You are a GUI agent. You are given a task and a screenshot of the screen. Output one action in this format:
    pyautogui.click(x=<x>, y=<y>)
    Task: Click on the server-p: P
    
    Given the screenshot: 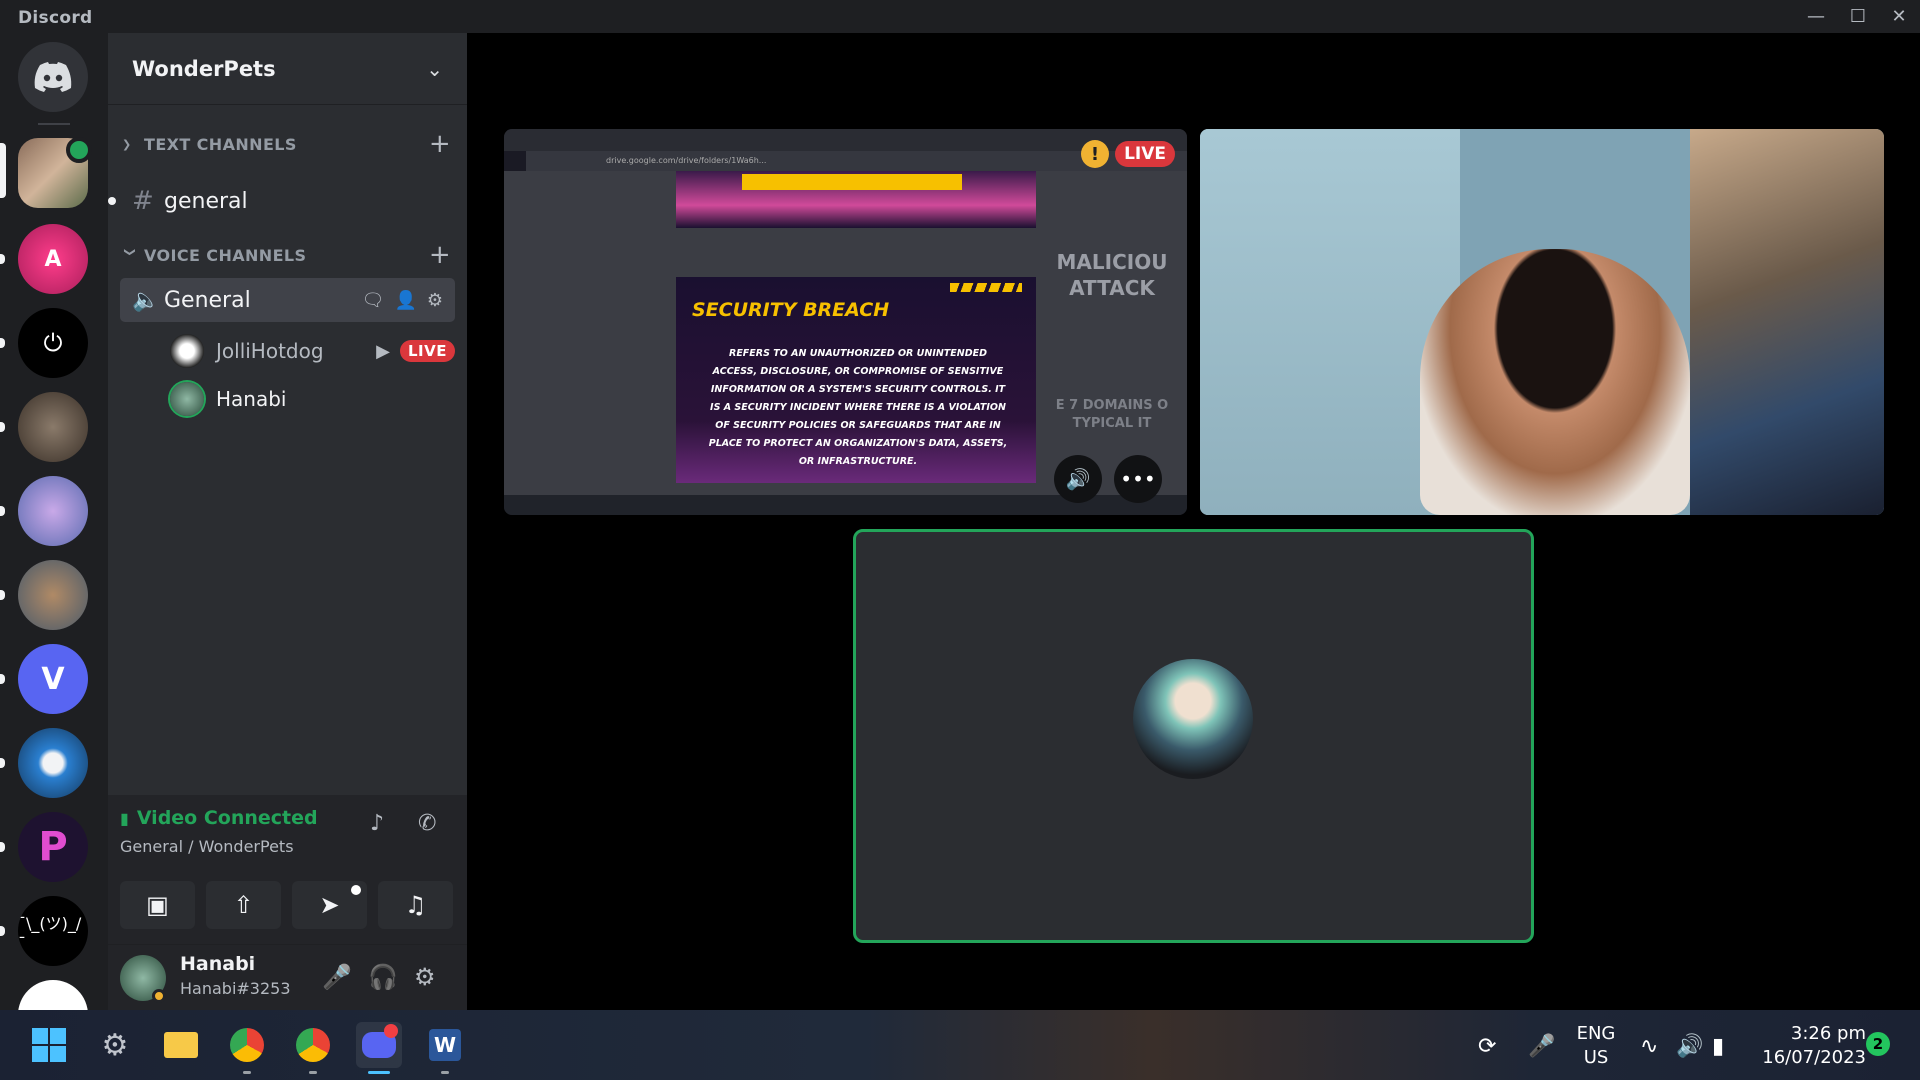 What is the action you would take?
    pyautogui.click(x=53, y=847)
    